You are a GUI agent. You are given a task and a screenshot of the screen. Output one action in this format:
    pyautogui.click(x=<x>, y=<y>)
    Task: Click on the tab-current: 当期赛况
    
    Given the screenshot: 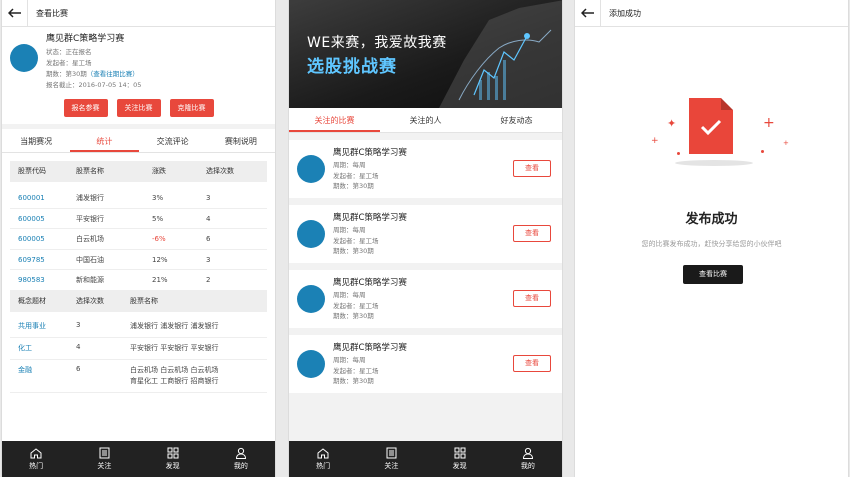 What is the action you would take?
    pyautogui.click(x=36, y=141)
    